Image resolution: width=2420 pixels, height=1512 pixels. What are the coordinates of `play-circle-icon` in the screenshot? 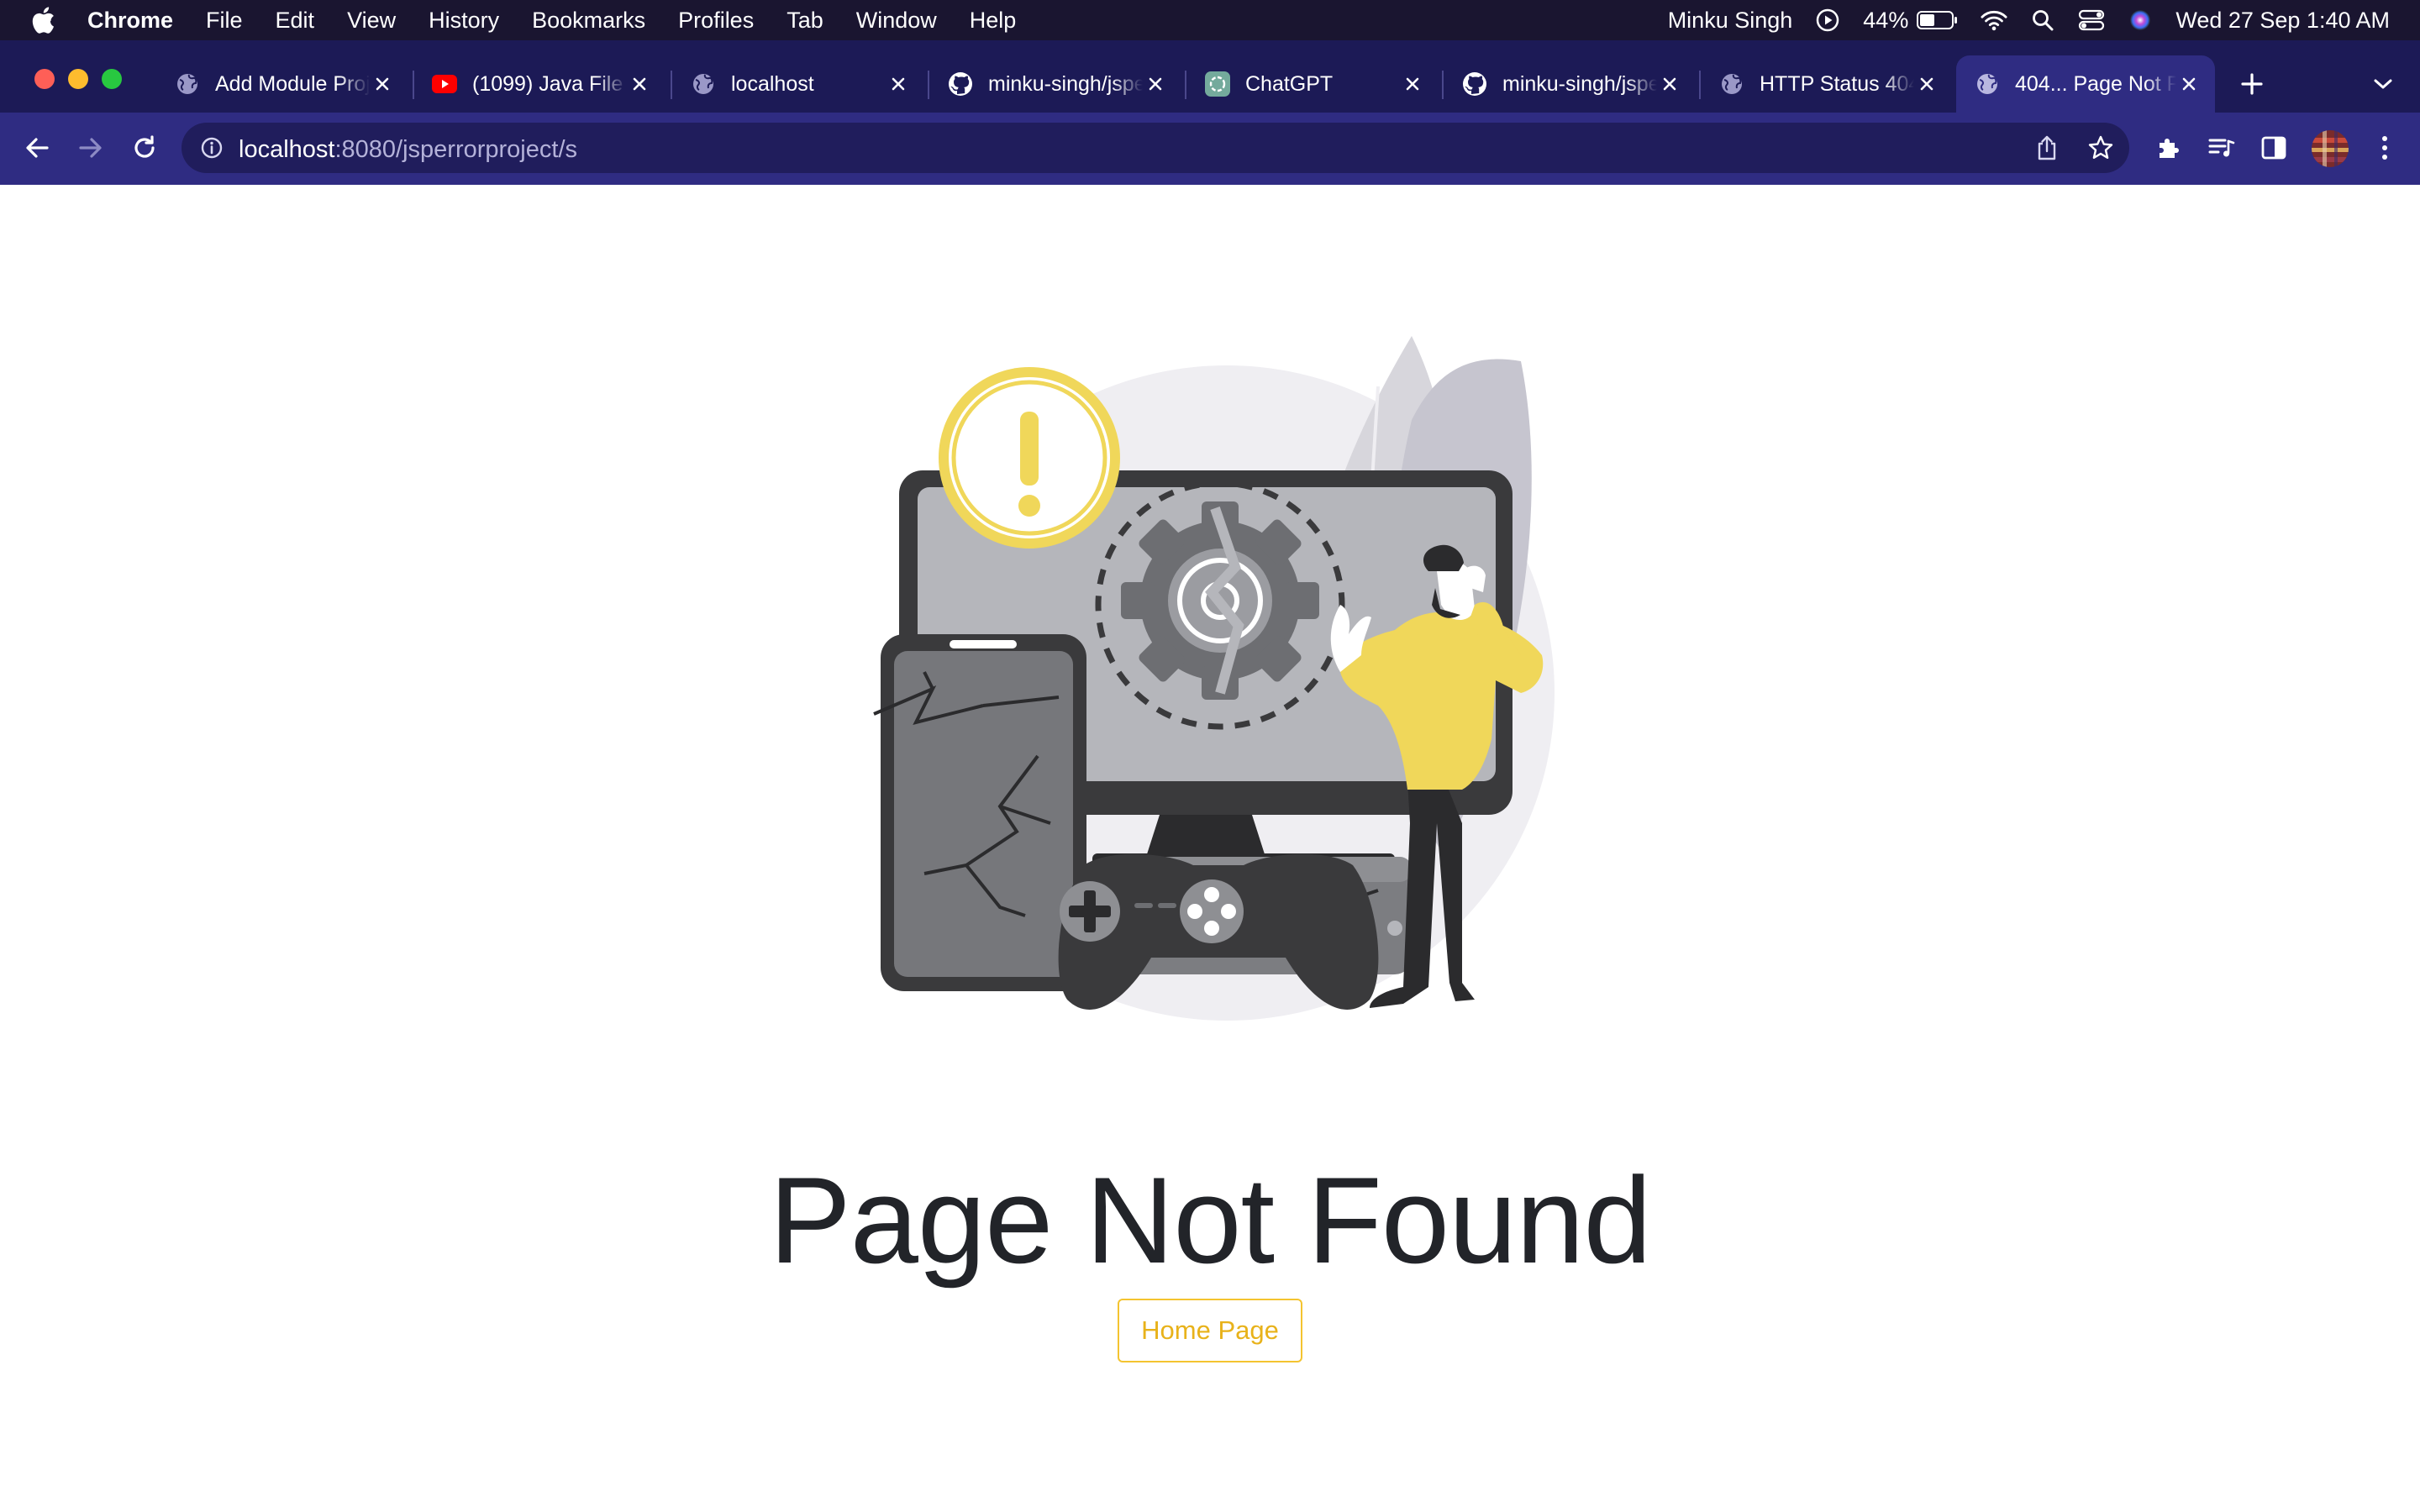 It's located at (1827, 20).